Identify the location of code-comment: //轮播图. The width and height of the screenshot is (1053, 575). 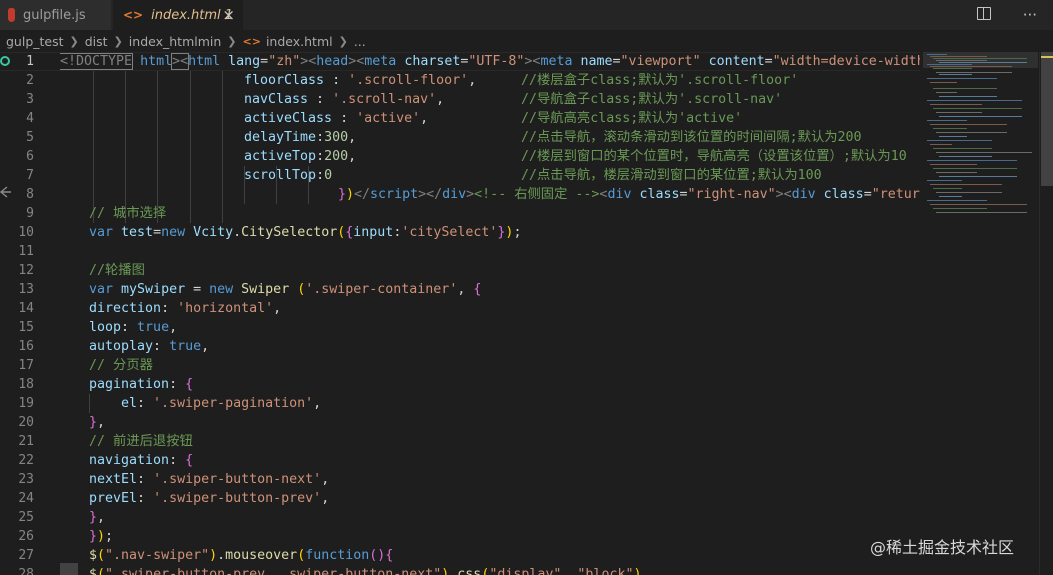
(117, 270).